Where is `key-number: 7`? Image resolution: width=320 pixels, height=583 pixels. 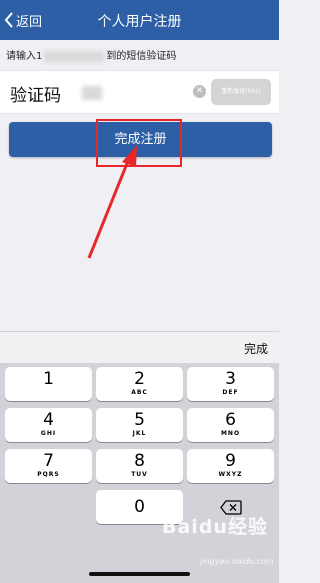 key-number: 7 is located at coordinates (48, 461).